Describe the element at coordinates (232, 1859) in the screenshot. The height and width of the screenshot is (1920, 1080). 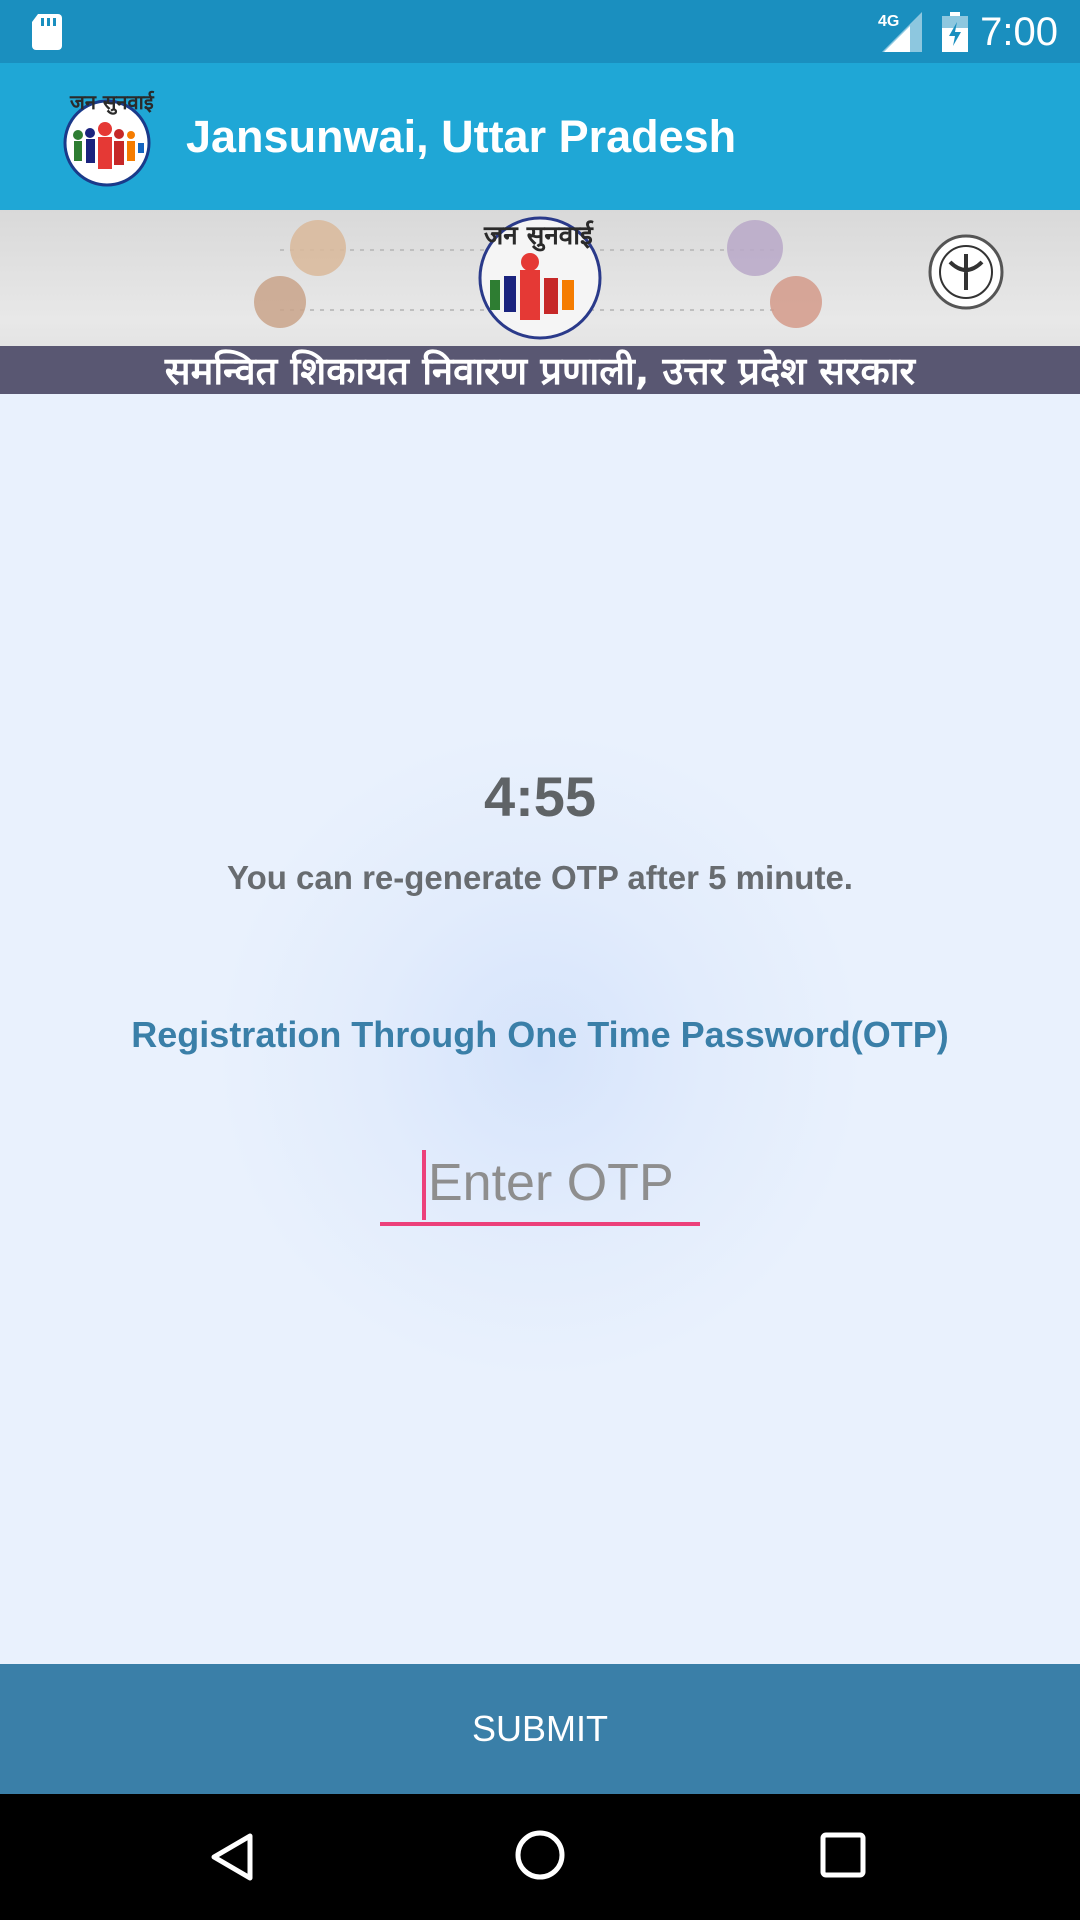
I see `back-icon` at that location.